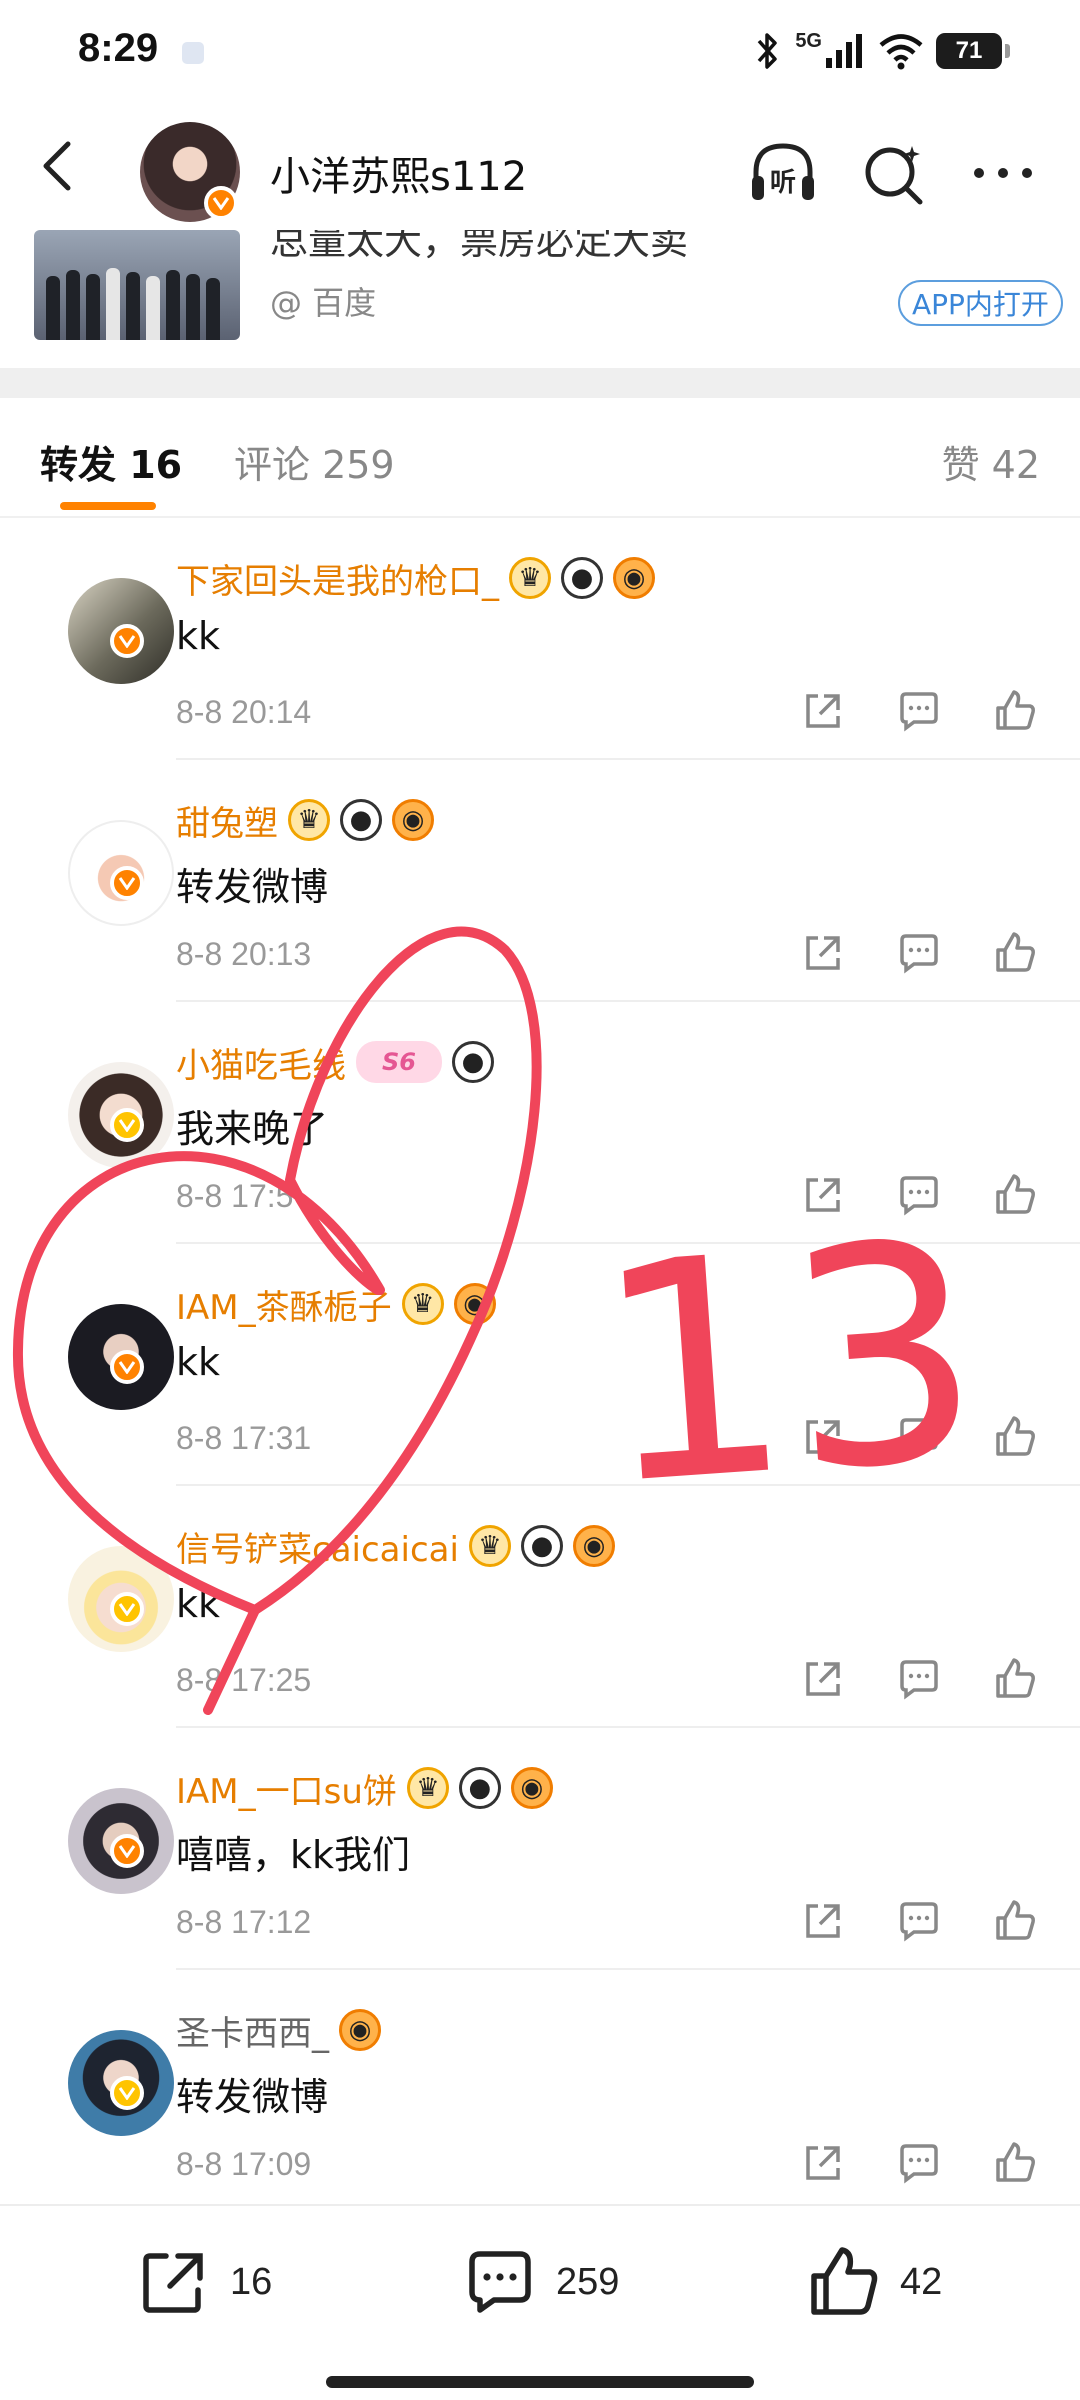  What do you see at coordinates (261, 1062) in the screenshot?
I see `username: 小猫吃毛线` at bounding box center [261, 1062].